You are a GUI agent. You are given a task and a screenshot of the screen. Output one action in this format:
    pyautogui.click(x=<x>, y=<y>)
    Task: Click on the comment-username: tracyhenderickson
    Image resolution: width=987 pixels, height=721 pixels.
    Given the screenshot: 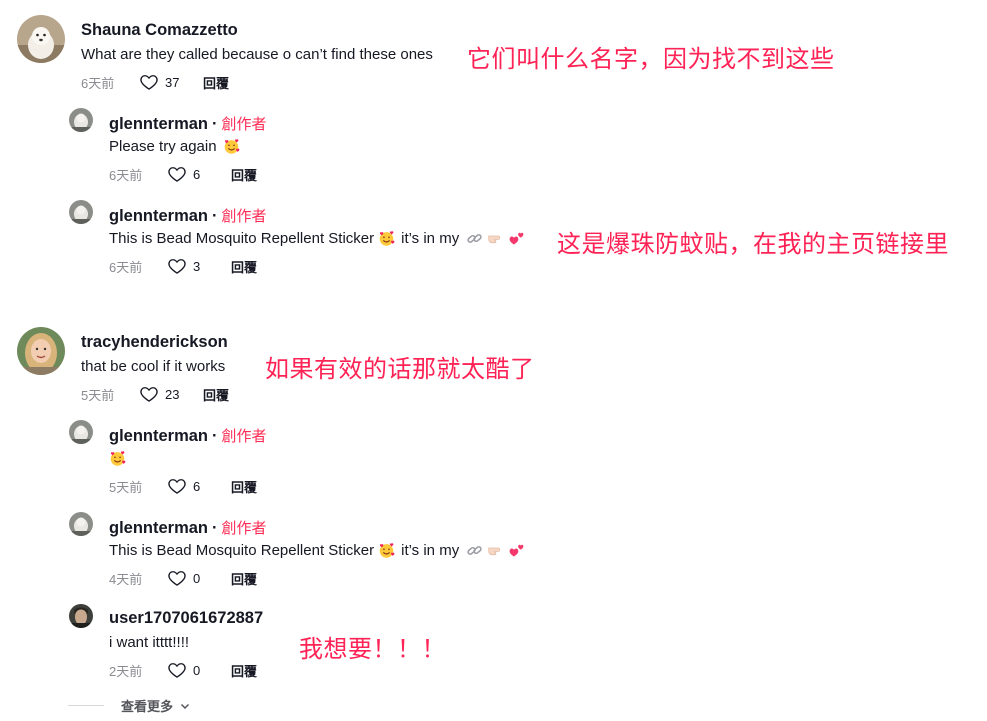 What is the action you would take?
    pyautogui.click(x=154, y=342)
    